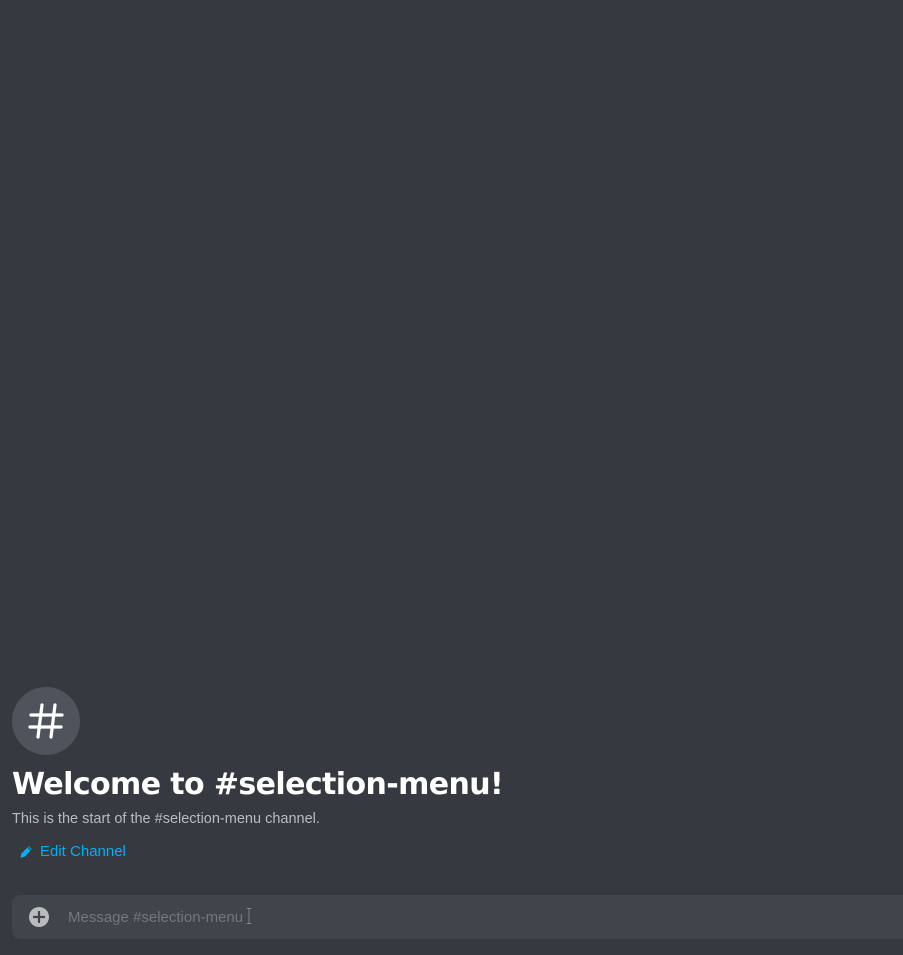  I want to click on channel-avatar, so click(46, 721).